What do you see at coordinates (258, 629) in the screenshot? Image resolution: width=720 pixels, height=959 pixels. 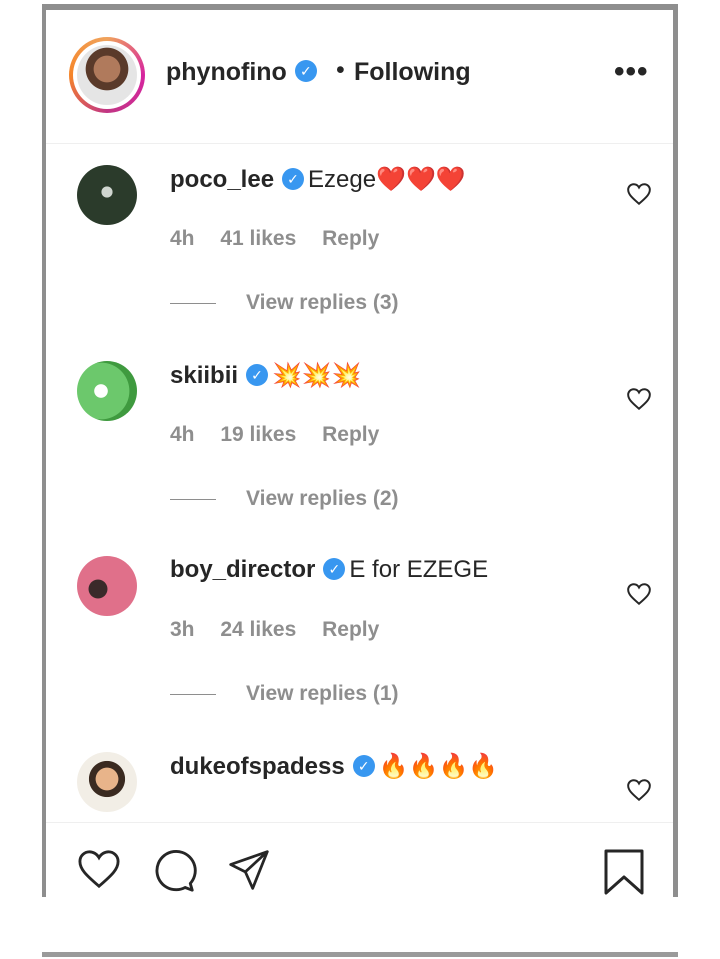 I see `comment-likes: 24 likes` at bounding box center [258, 629].